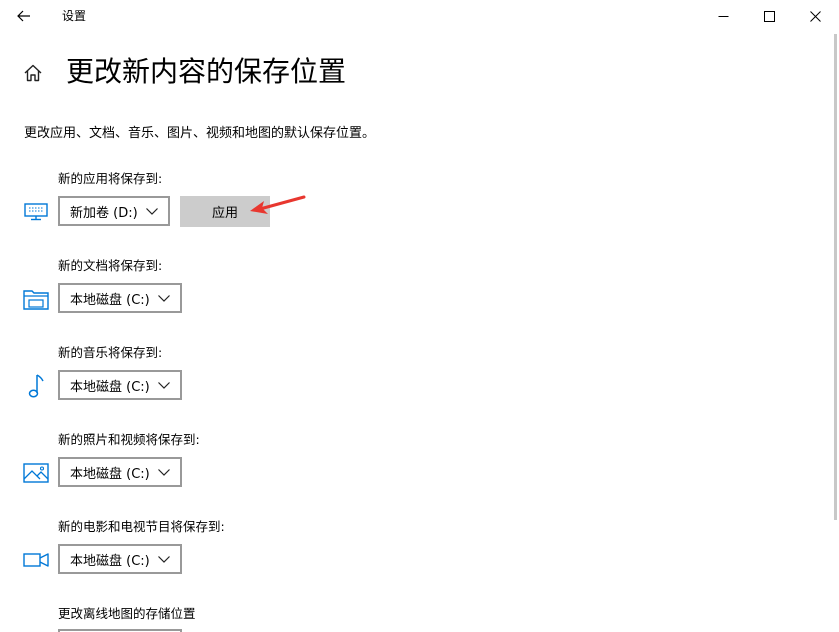 This screenshot has width=839, height=632. I want to click on documents-drive-value: 本地磁盘 (C:), so click(110, 300).